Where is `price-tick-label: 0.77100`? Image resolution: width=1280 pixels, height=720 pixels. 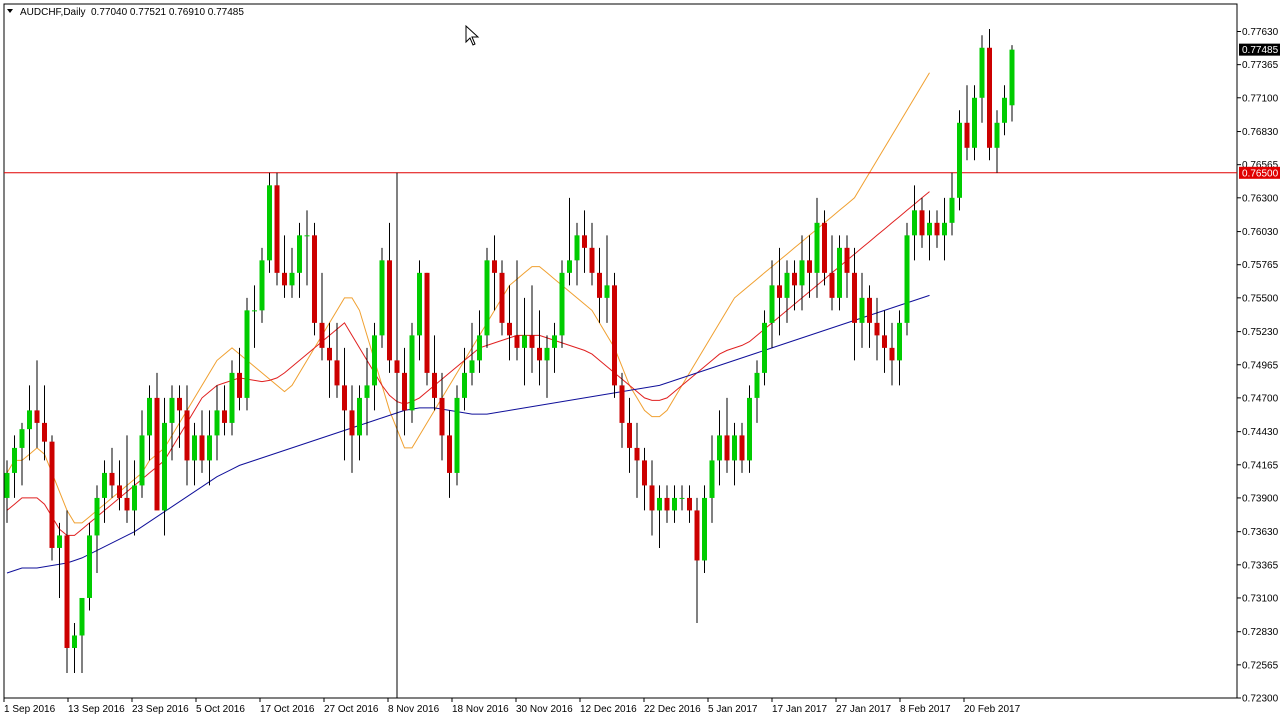 price-tick-label: 0.77100 is located at coordinates (1260, 98).